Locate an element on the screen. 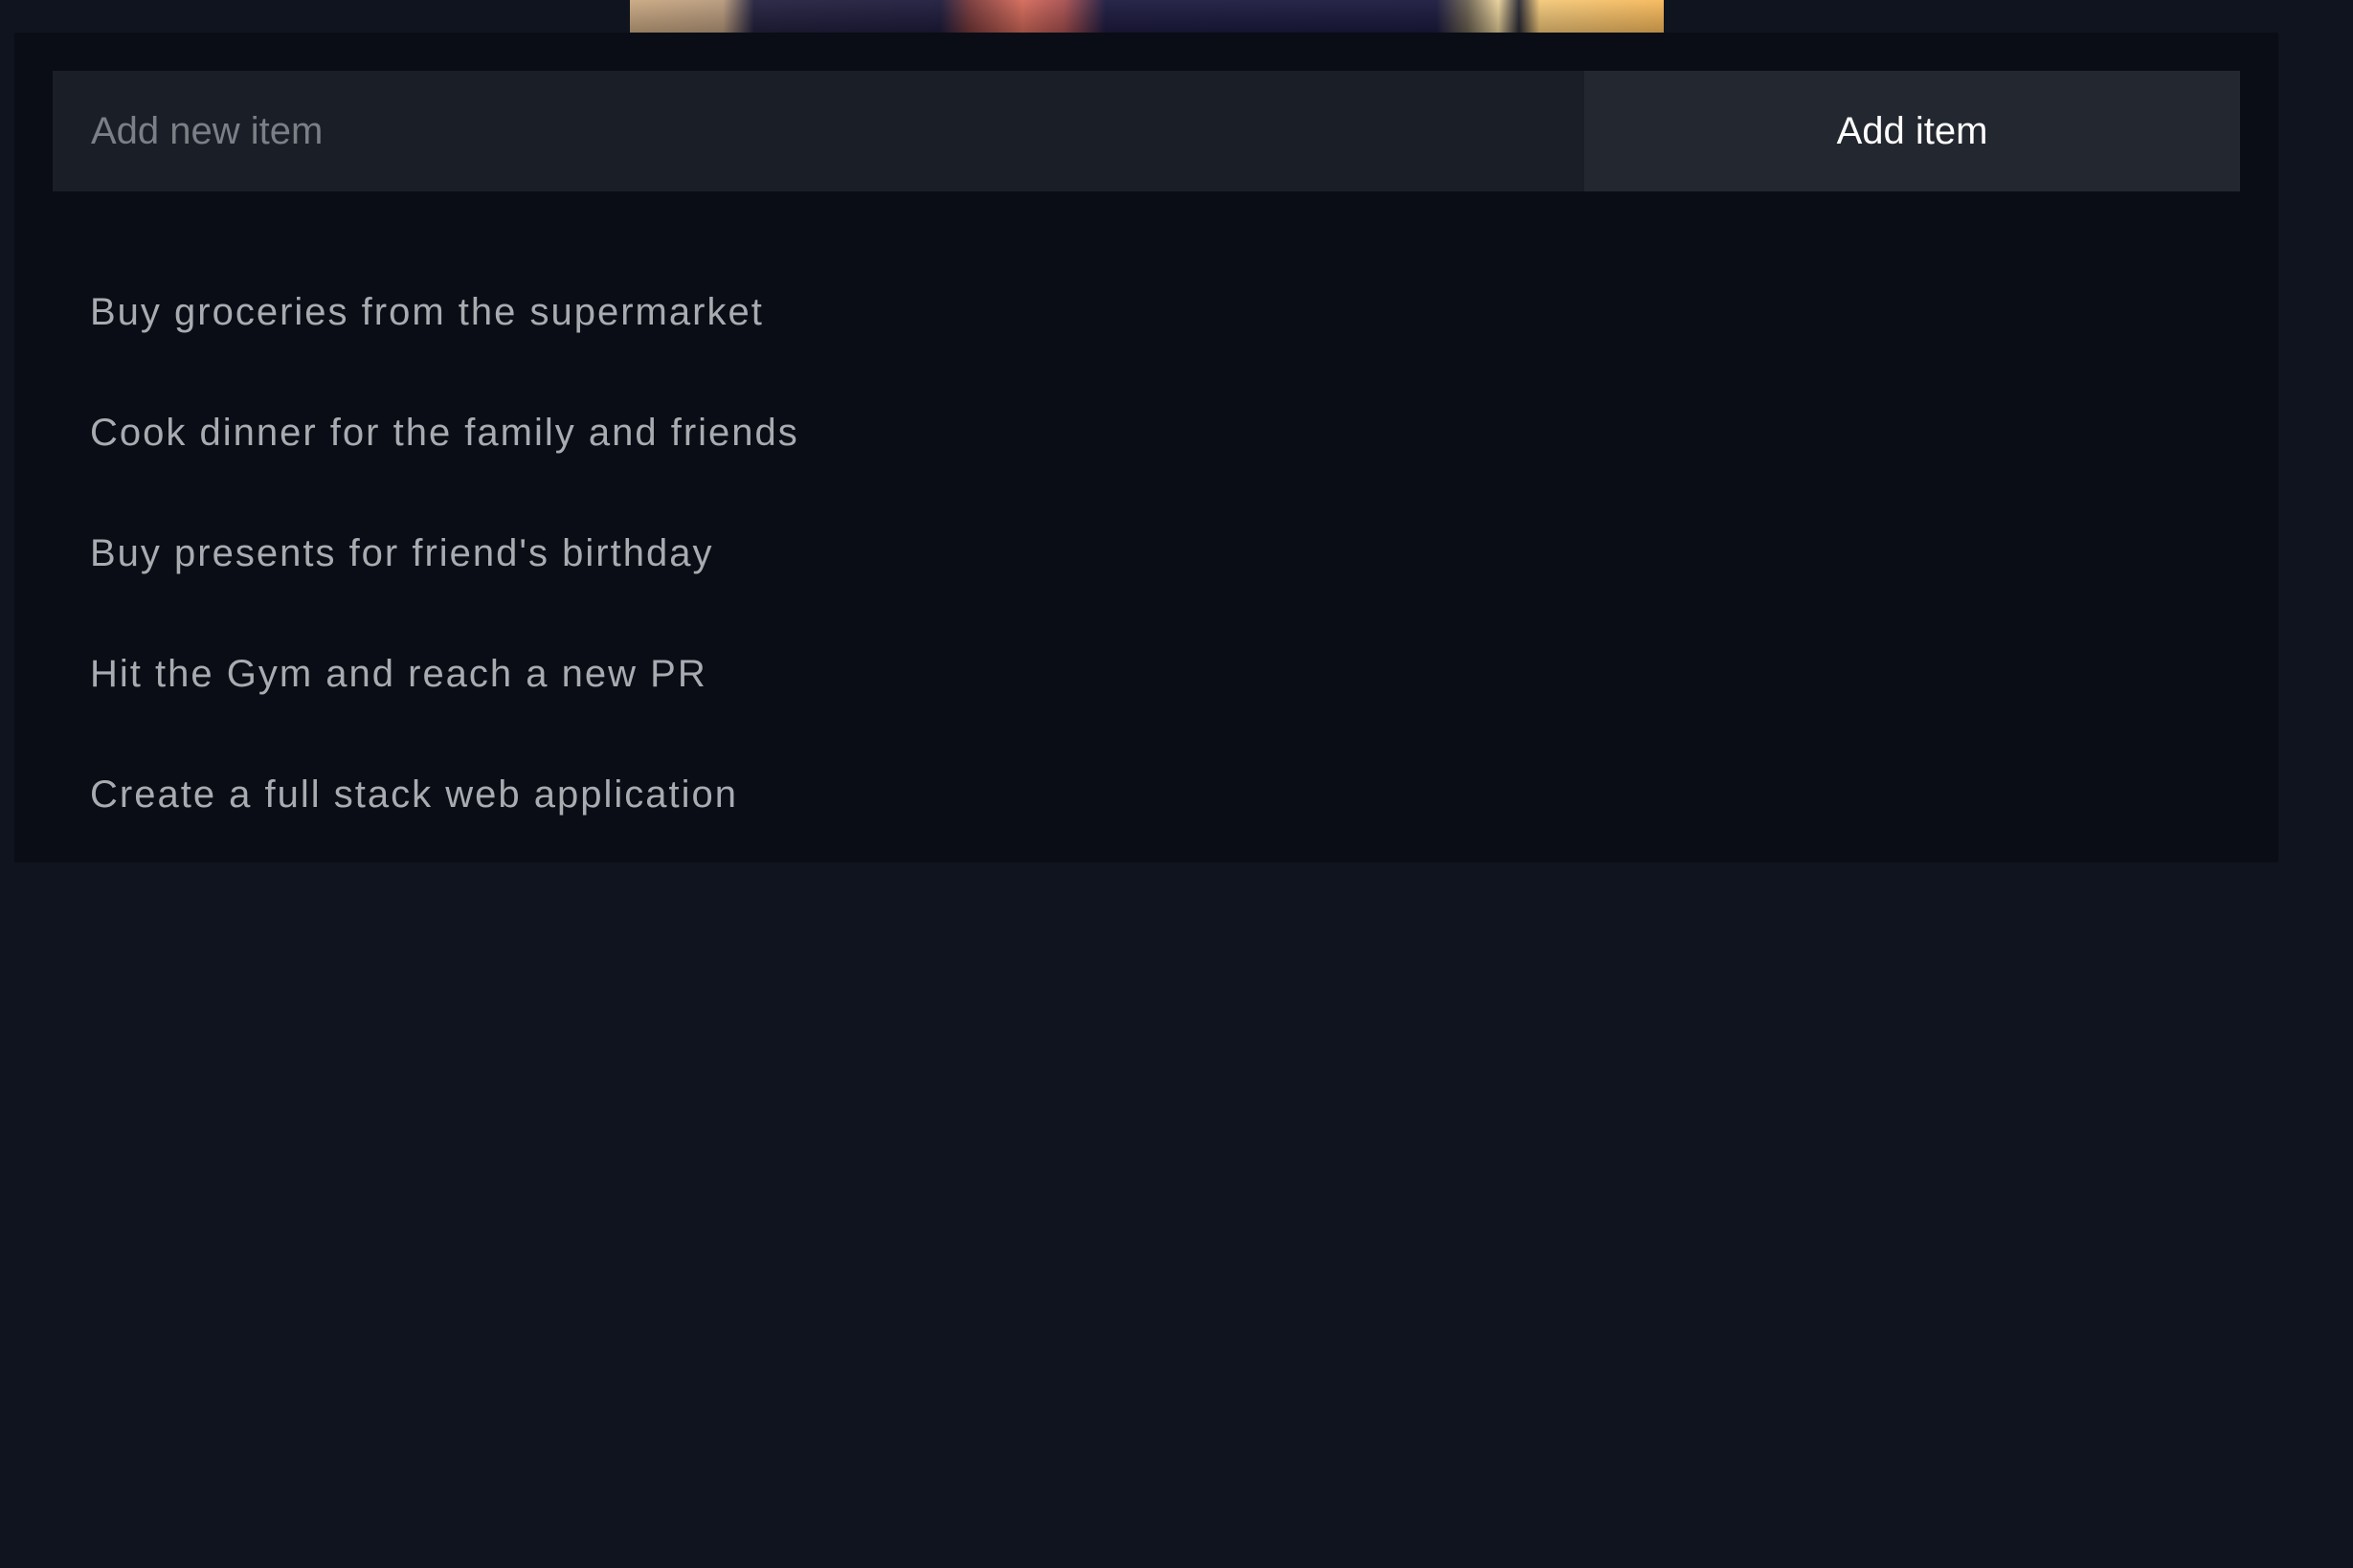  todo-item: Create a full stack web application is located at coordinates (1146, 794).